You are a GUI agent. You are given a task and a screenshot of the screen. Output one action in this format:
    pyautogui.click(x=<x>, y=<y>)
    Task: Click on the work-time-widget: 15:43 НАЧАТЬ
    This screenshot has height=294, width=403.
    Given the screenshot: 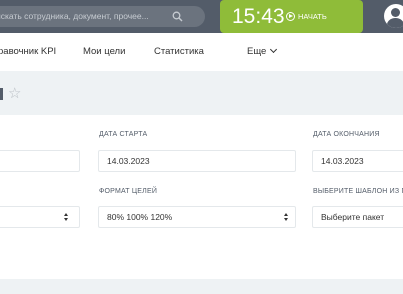 What is the action you would take?
    pyautogui.click(x=291, y=16)
    